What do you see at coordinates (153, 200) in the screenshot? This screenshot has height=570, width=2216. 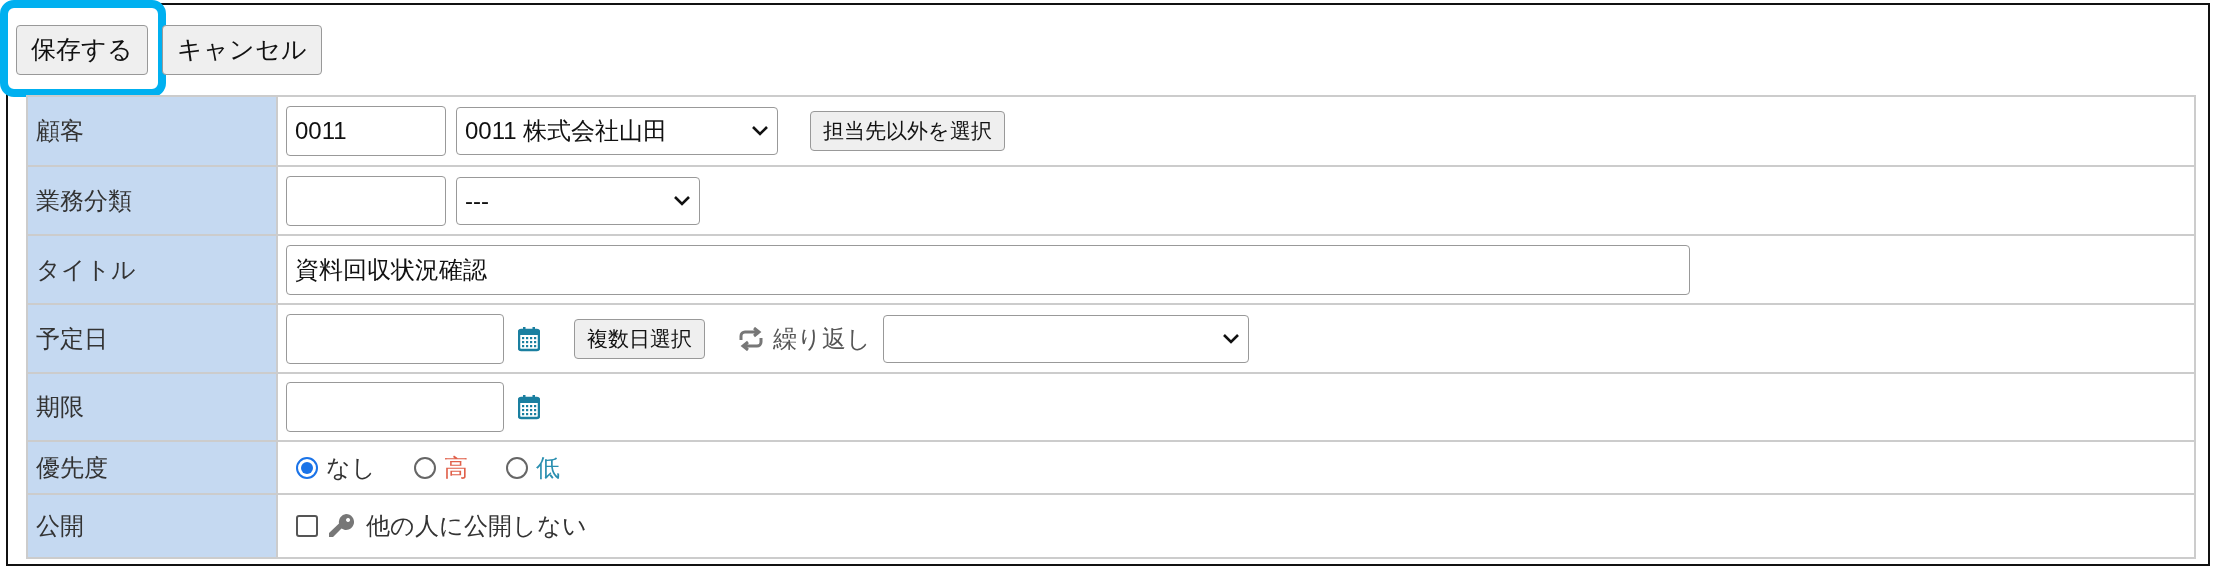 I see `row-label: 業務分類` at bounding box center [153, 200].